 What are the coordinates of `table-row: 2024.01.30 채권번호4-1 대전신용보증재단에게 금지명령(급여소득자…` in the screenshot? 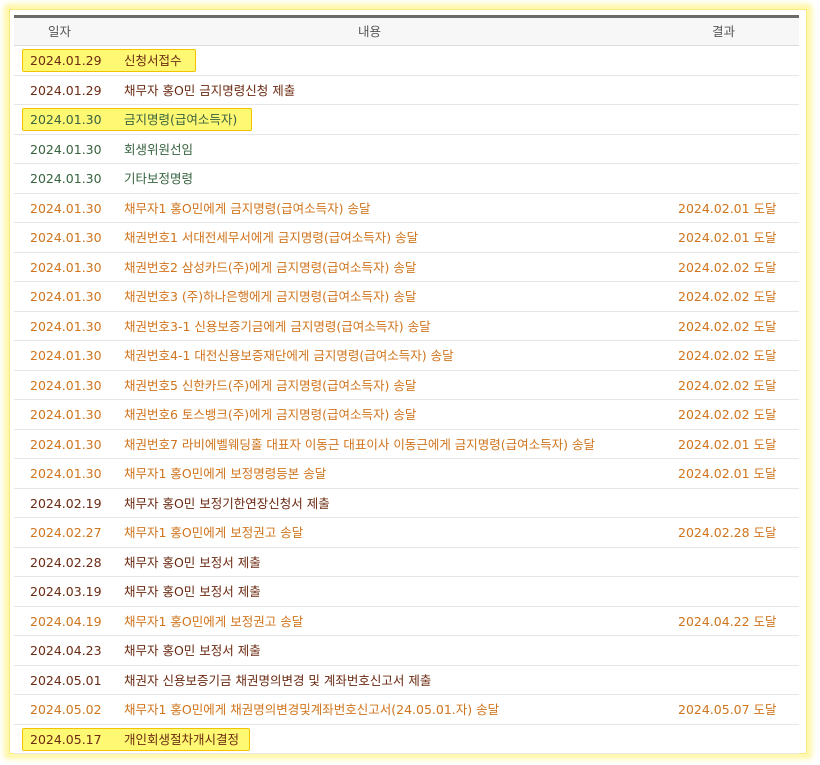 It's located at (406, 356).